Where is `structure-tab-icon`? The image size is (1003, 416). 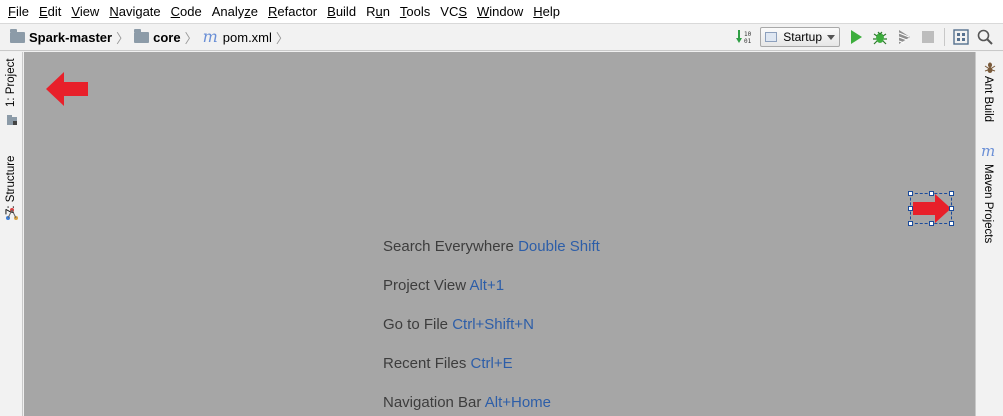
structure-tab-icon is located at coordinates (12, 213).